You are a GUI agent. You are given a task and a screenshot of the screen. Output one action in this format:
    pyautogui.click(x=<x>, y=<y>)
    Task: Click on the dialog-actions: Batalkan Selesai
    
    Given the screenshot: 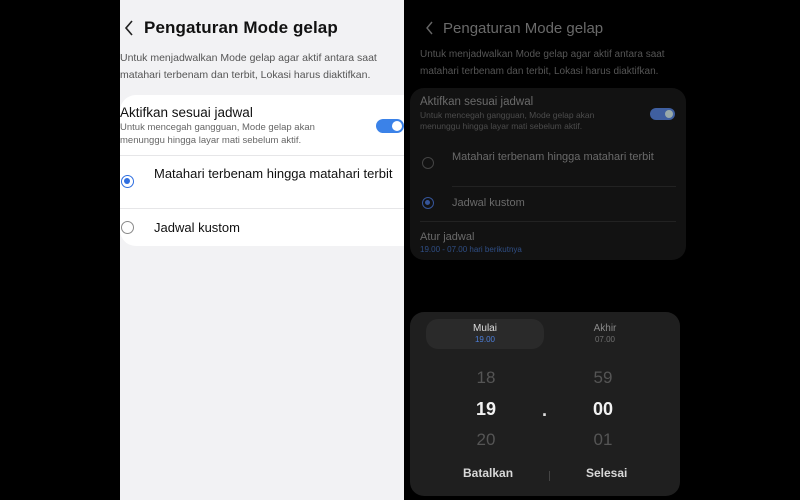 What is the action you would take?
    pyautogui.click(x=545, y=476)
    